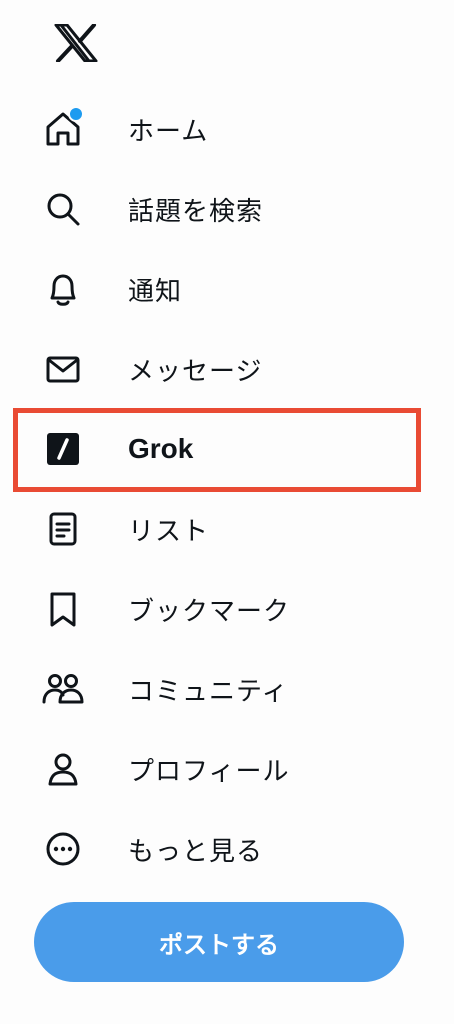  I want to click on nav-label-messages: メッセージ, so click(195, 371).